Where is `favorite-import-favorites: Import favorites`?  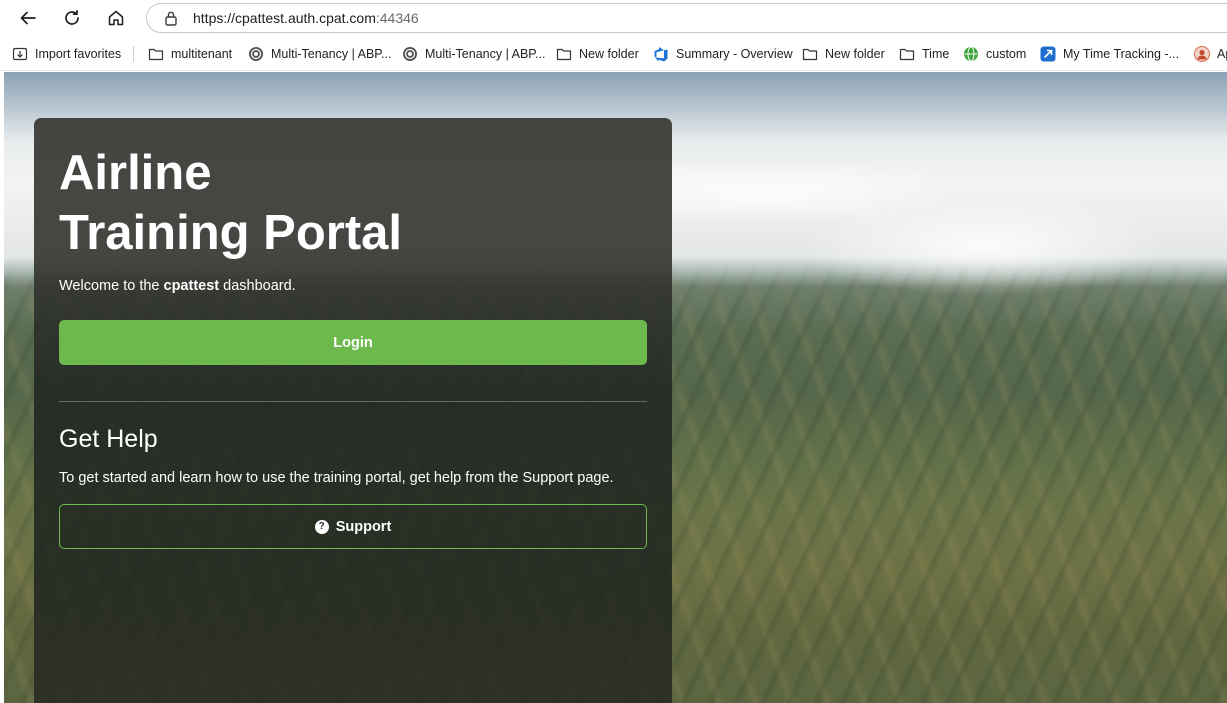 favorite-import-favorites: Import favorites is located at coordinates (66, 54).